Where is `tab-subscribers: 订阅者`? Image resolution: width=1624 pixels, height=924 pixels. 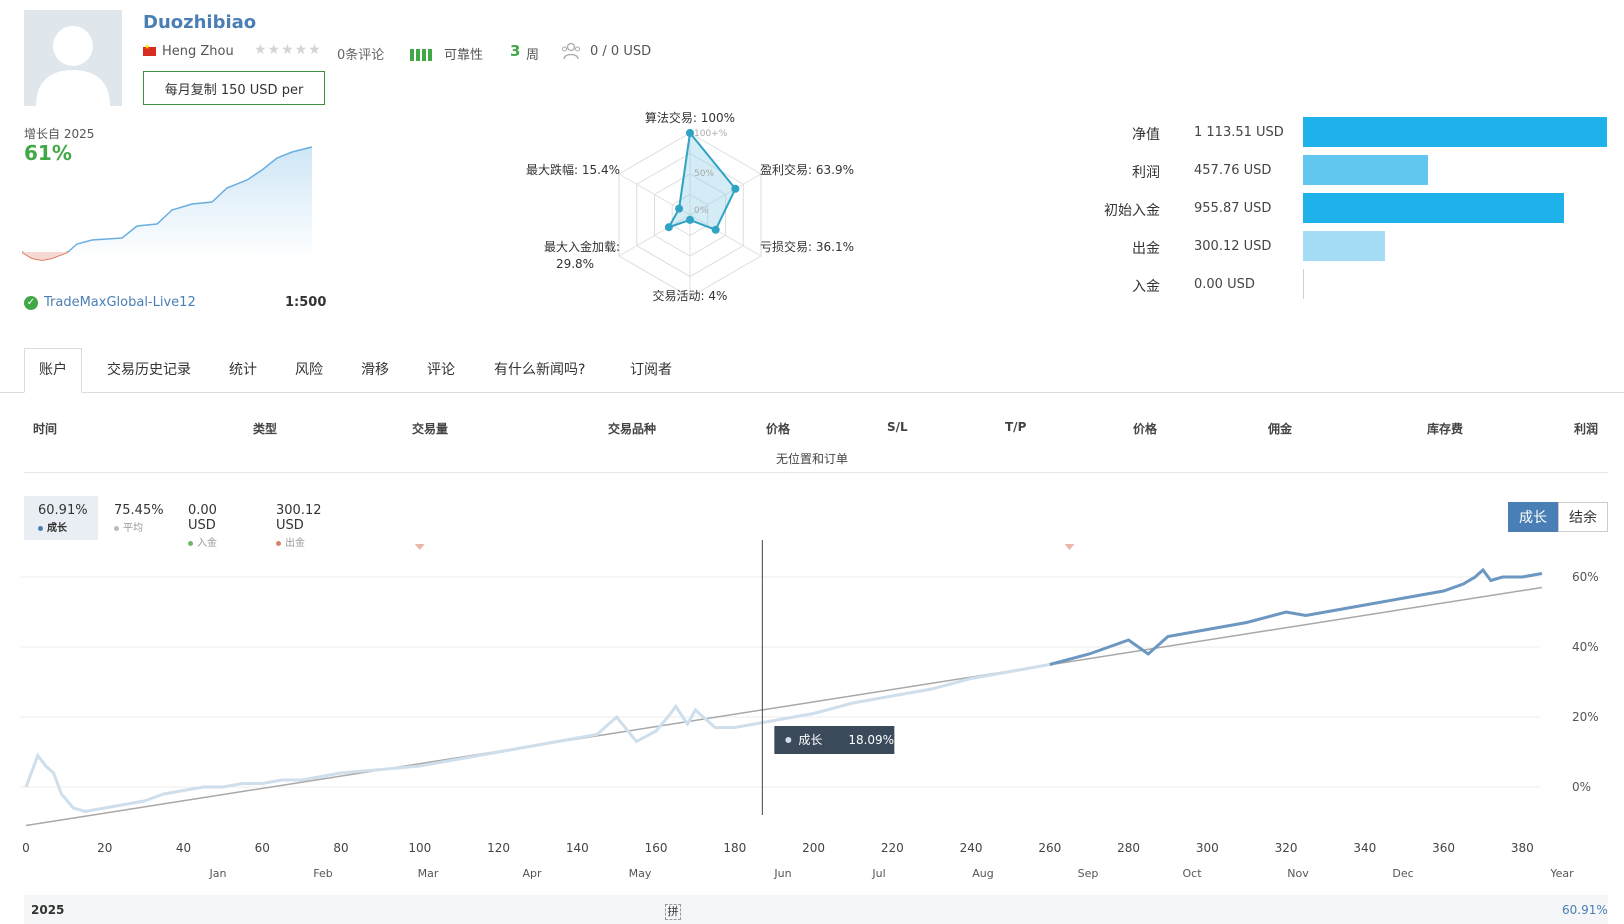 tab-subscribers: 订阅者 is located at coordinates (651, 369).